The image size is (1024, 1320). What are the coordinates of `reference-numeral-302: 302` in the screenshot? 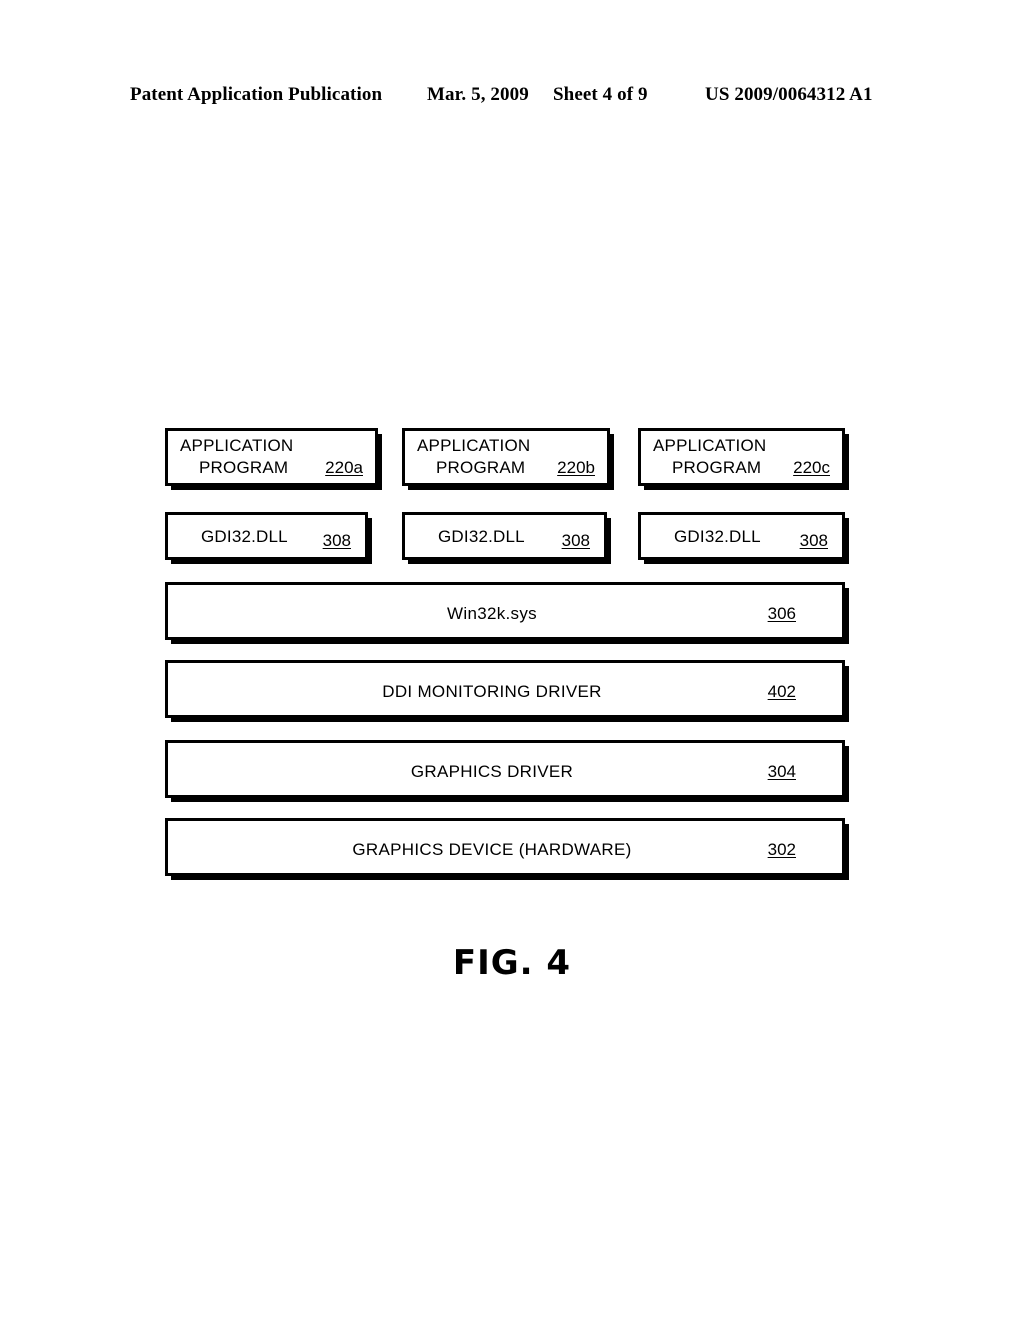 It's located at (781, 849).